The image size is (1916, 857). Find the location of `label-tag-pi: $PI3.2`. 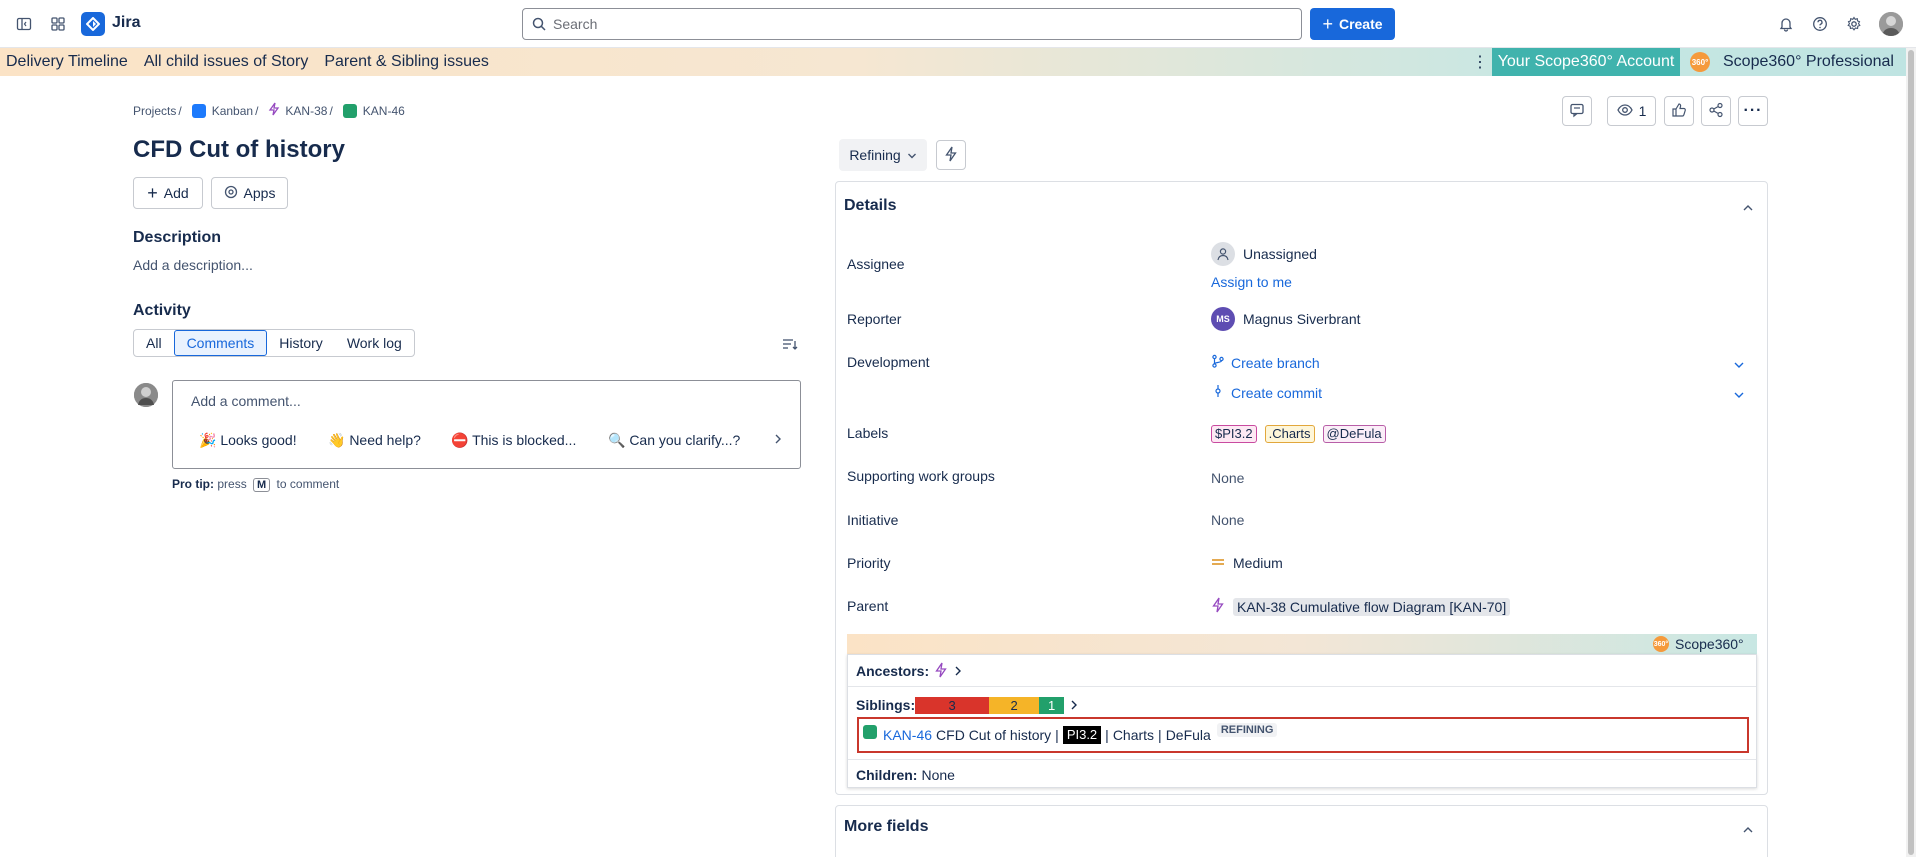

label-tag-pi: $PI3.2 is located at coordinates (1234, 434).